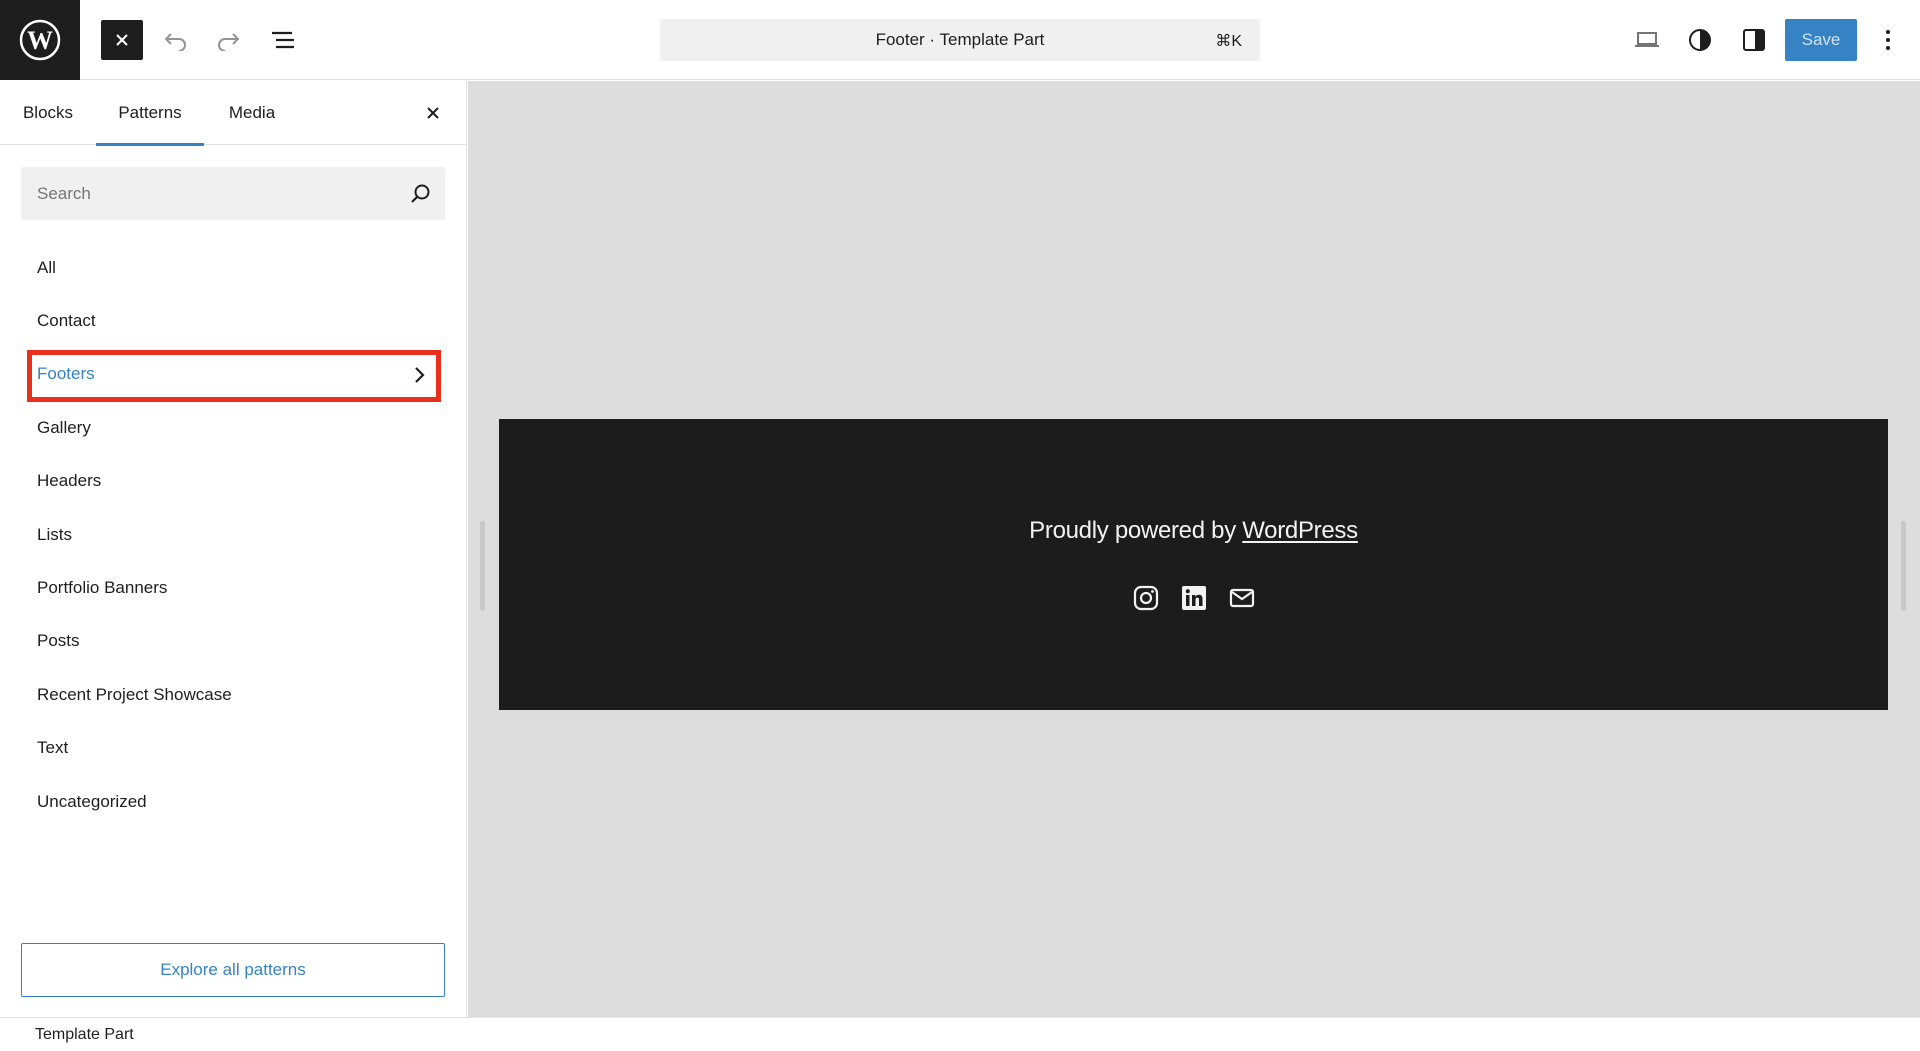 The image size is (1920, 1051). Describe the element at coordinates (283, 40) in the screenshot. I see `list-view-icon` at that location.